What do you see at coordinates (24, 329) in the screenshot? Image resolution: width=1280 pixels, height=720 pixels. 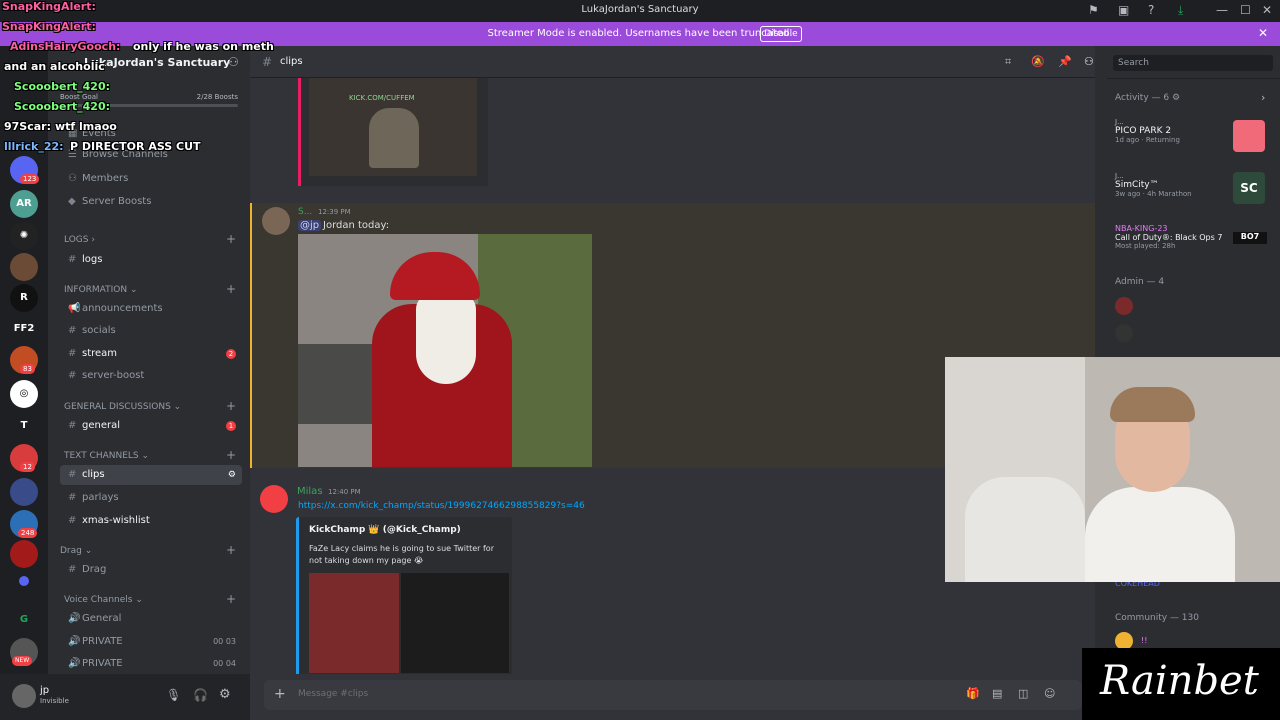 I see `server-label-ff2: FF2` at bounding box center [24, 329].